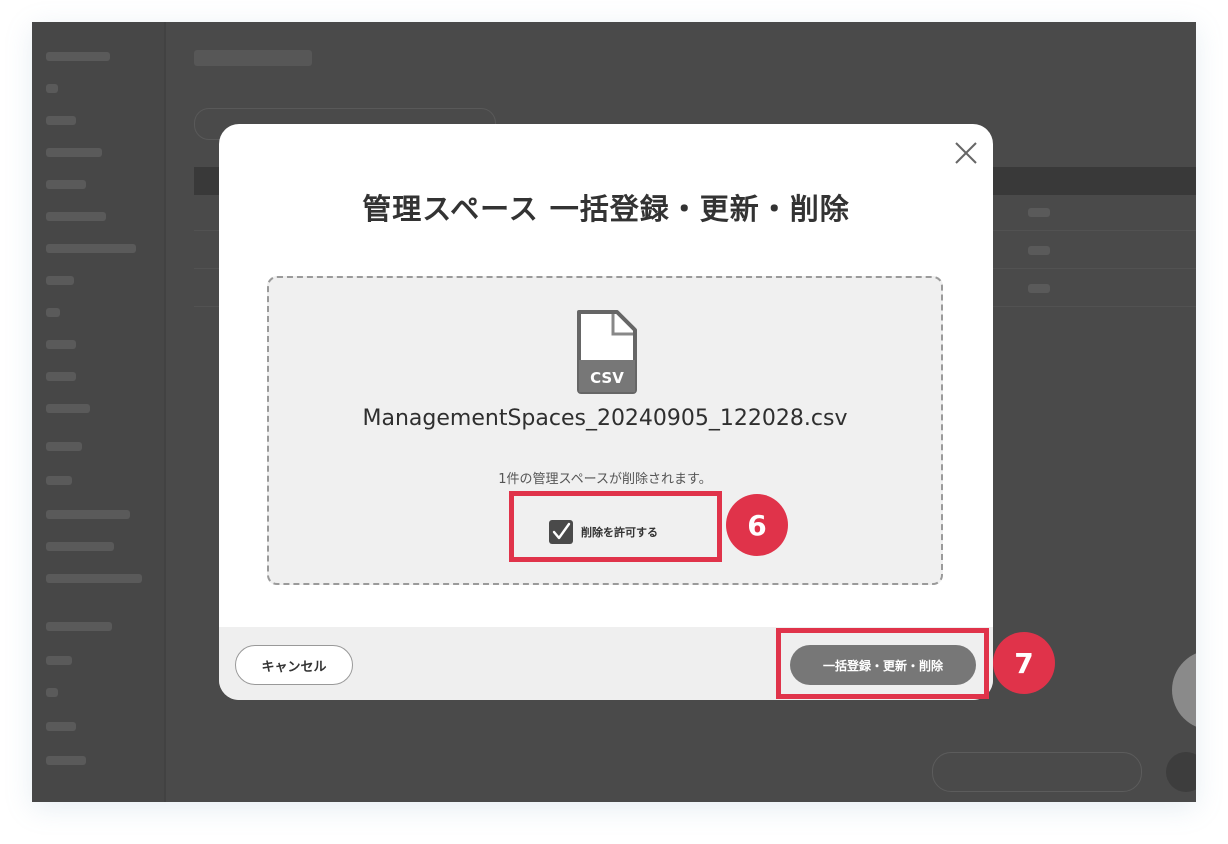 Image resolution: width=1228 pixels, height=844 pixels. Describe the element at coordinates (607, 378) in the screenshot. I see `csv-icon-label: CSV` at that location.